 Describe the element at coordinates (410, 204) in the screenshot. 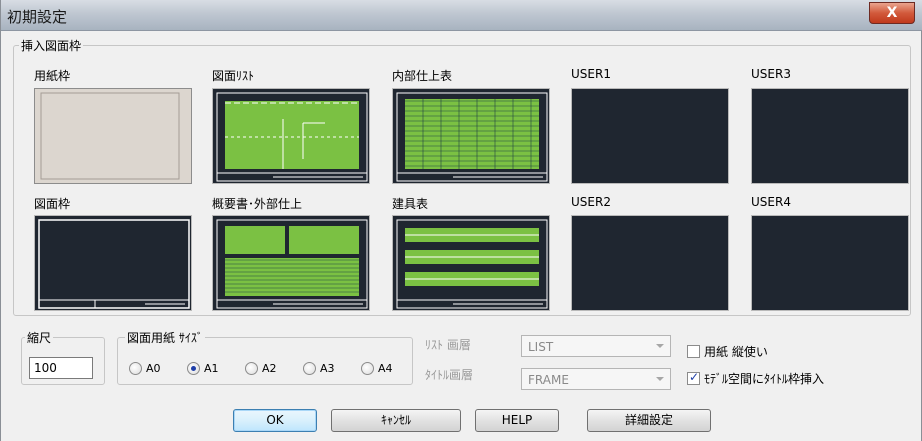

I see `frame-label: 建具表` at that location.